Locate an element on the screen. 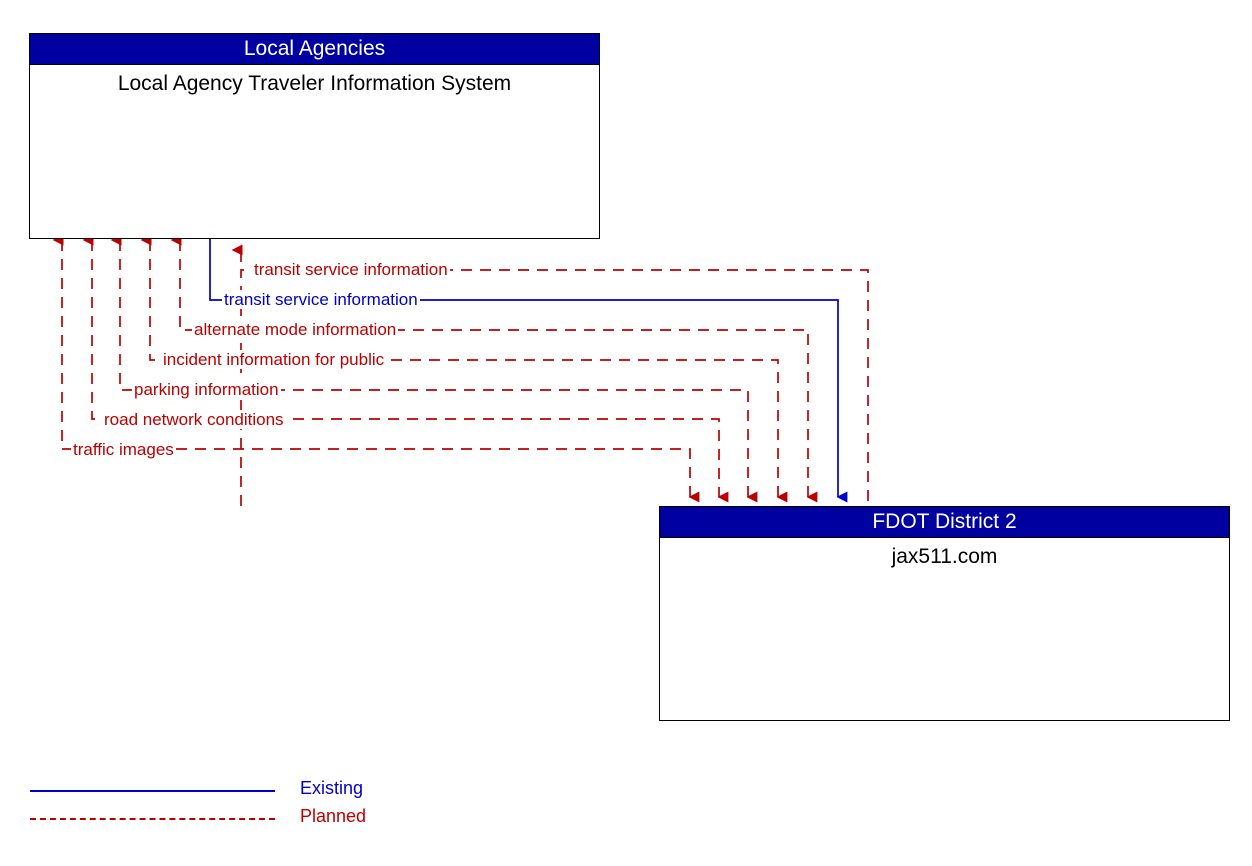 Image resolution: width=1252 pixels, height=866 pixels. flow-label-parking-information: parking information is located at coordinates (206, 389).